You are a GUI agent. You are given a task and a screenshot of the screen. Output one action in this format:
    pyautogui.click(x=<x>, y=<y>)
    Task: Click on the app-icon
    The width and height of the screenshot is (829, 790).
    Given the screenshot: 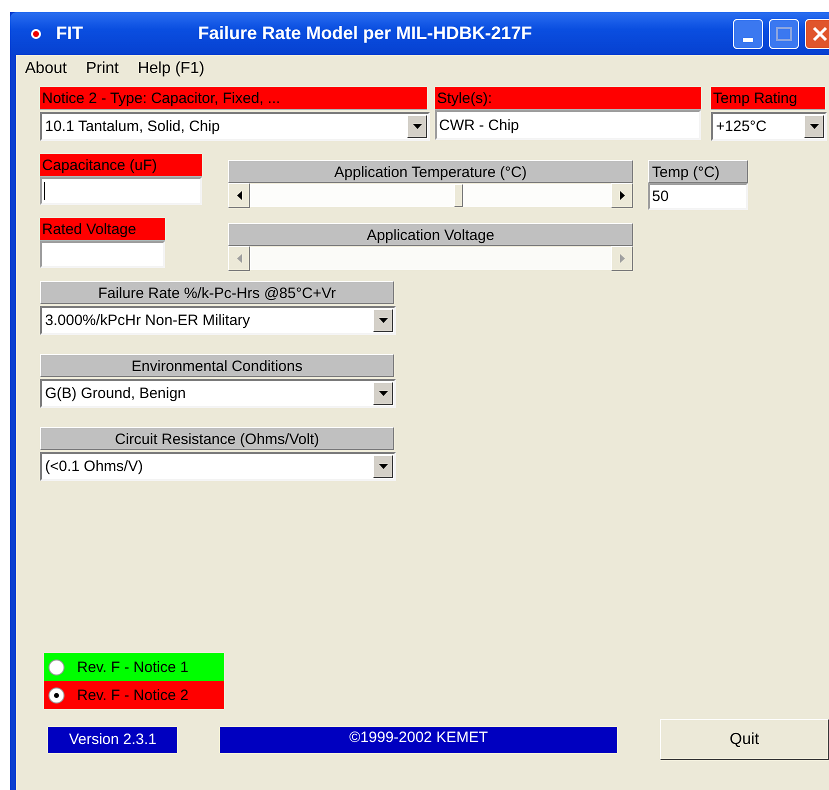 What is the action you would take?
    pyautogui.click(x=36, y=34)
    